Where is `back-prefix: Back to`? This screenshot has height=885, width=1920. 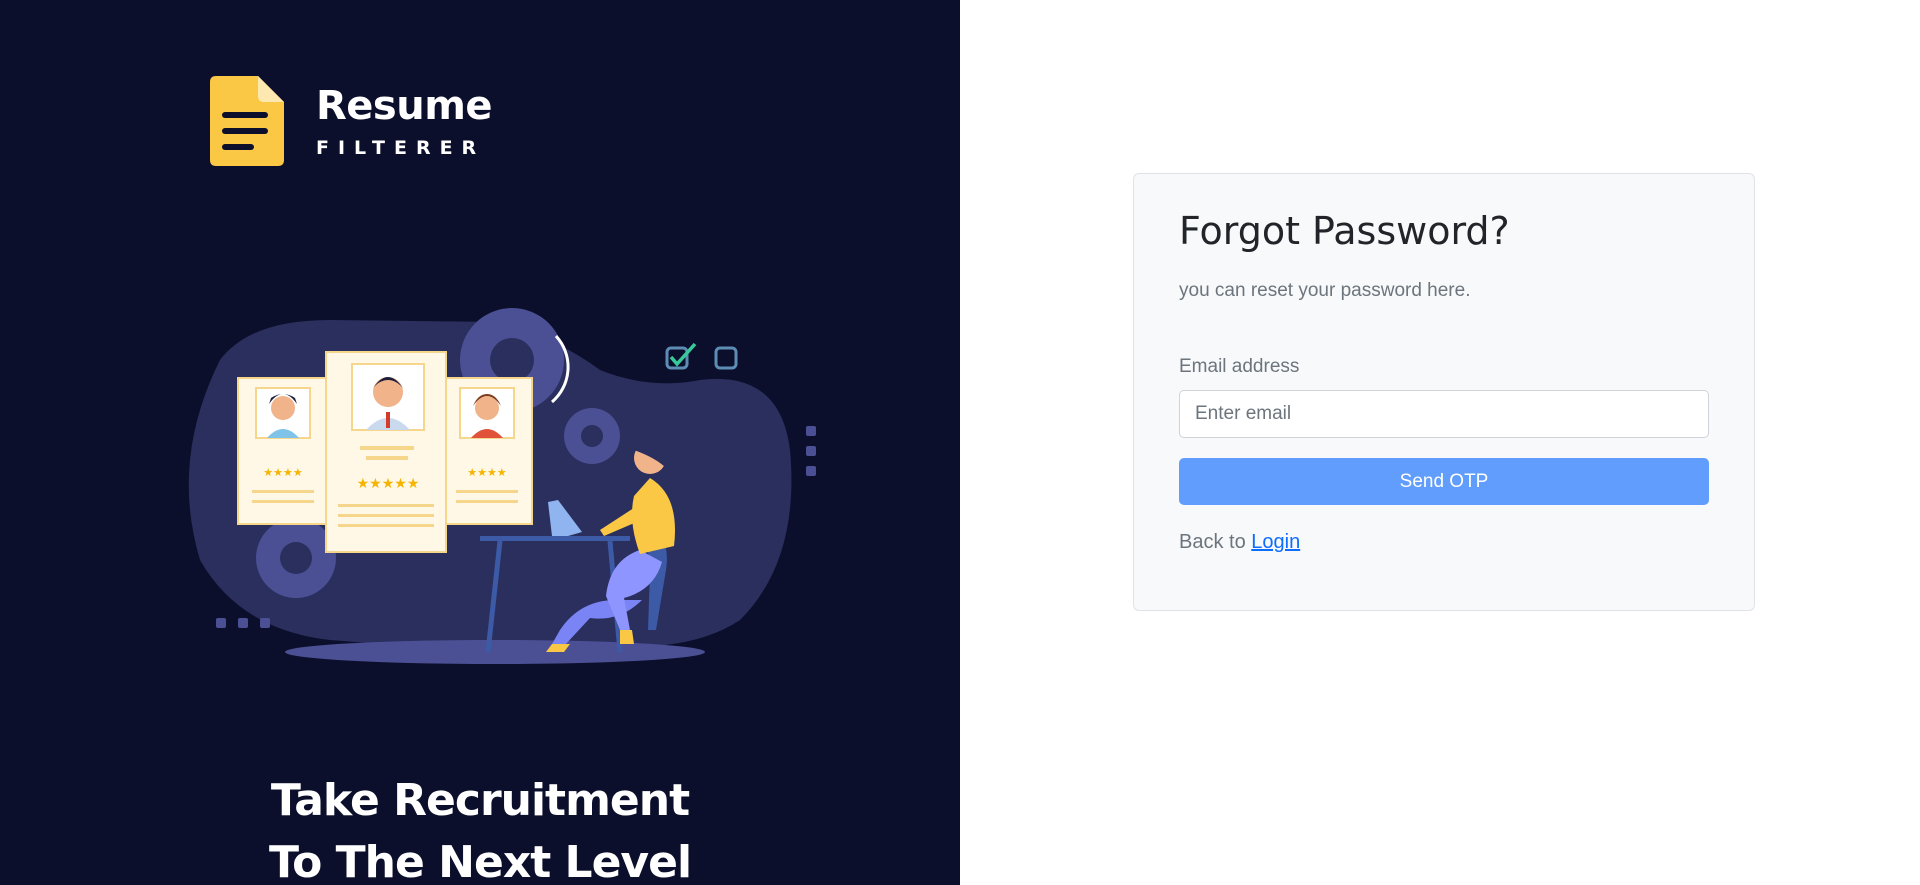 back-prefix: Back to is located at coordinates (1212, 542).